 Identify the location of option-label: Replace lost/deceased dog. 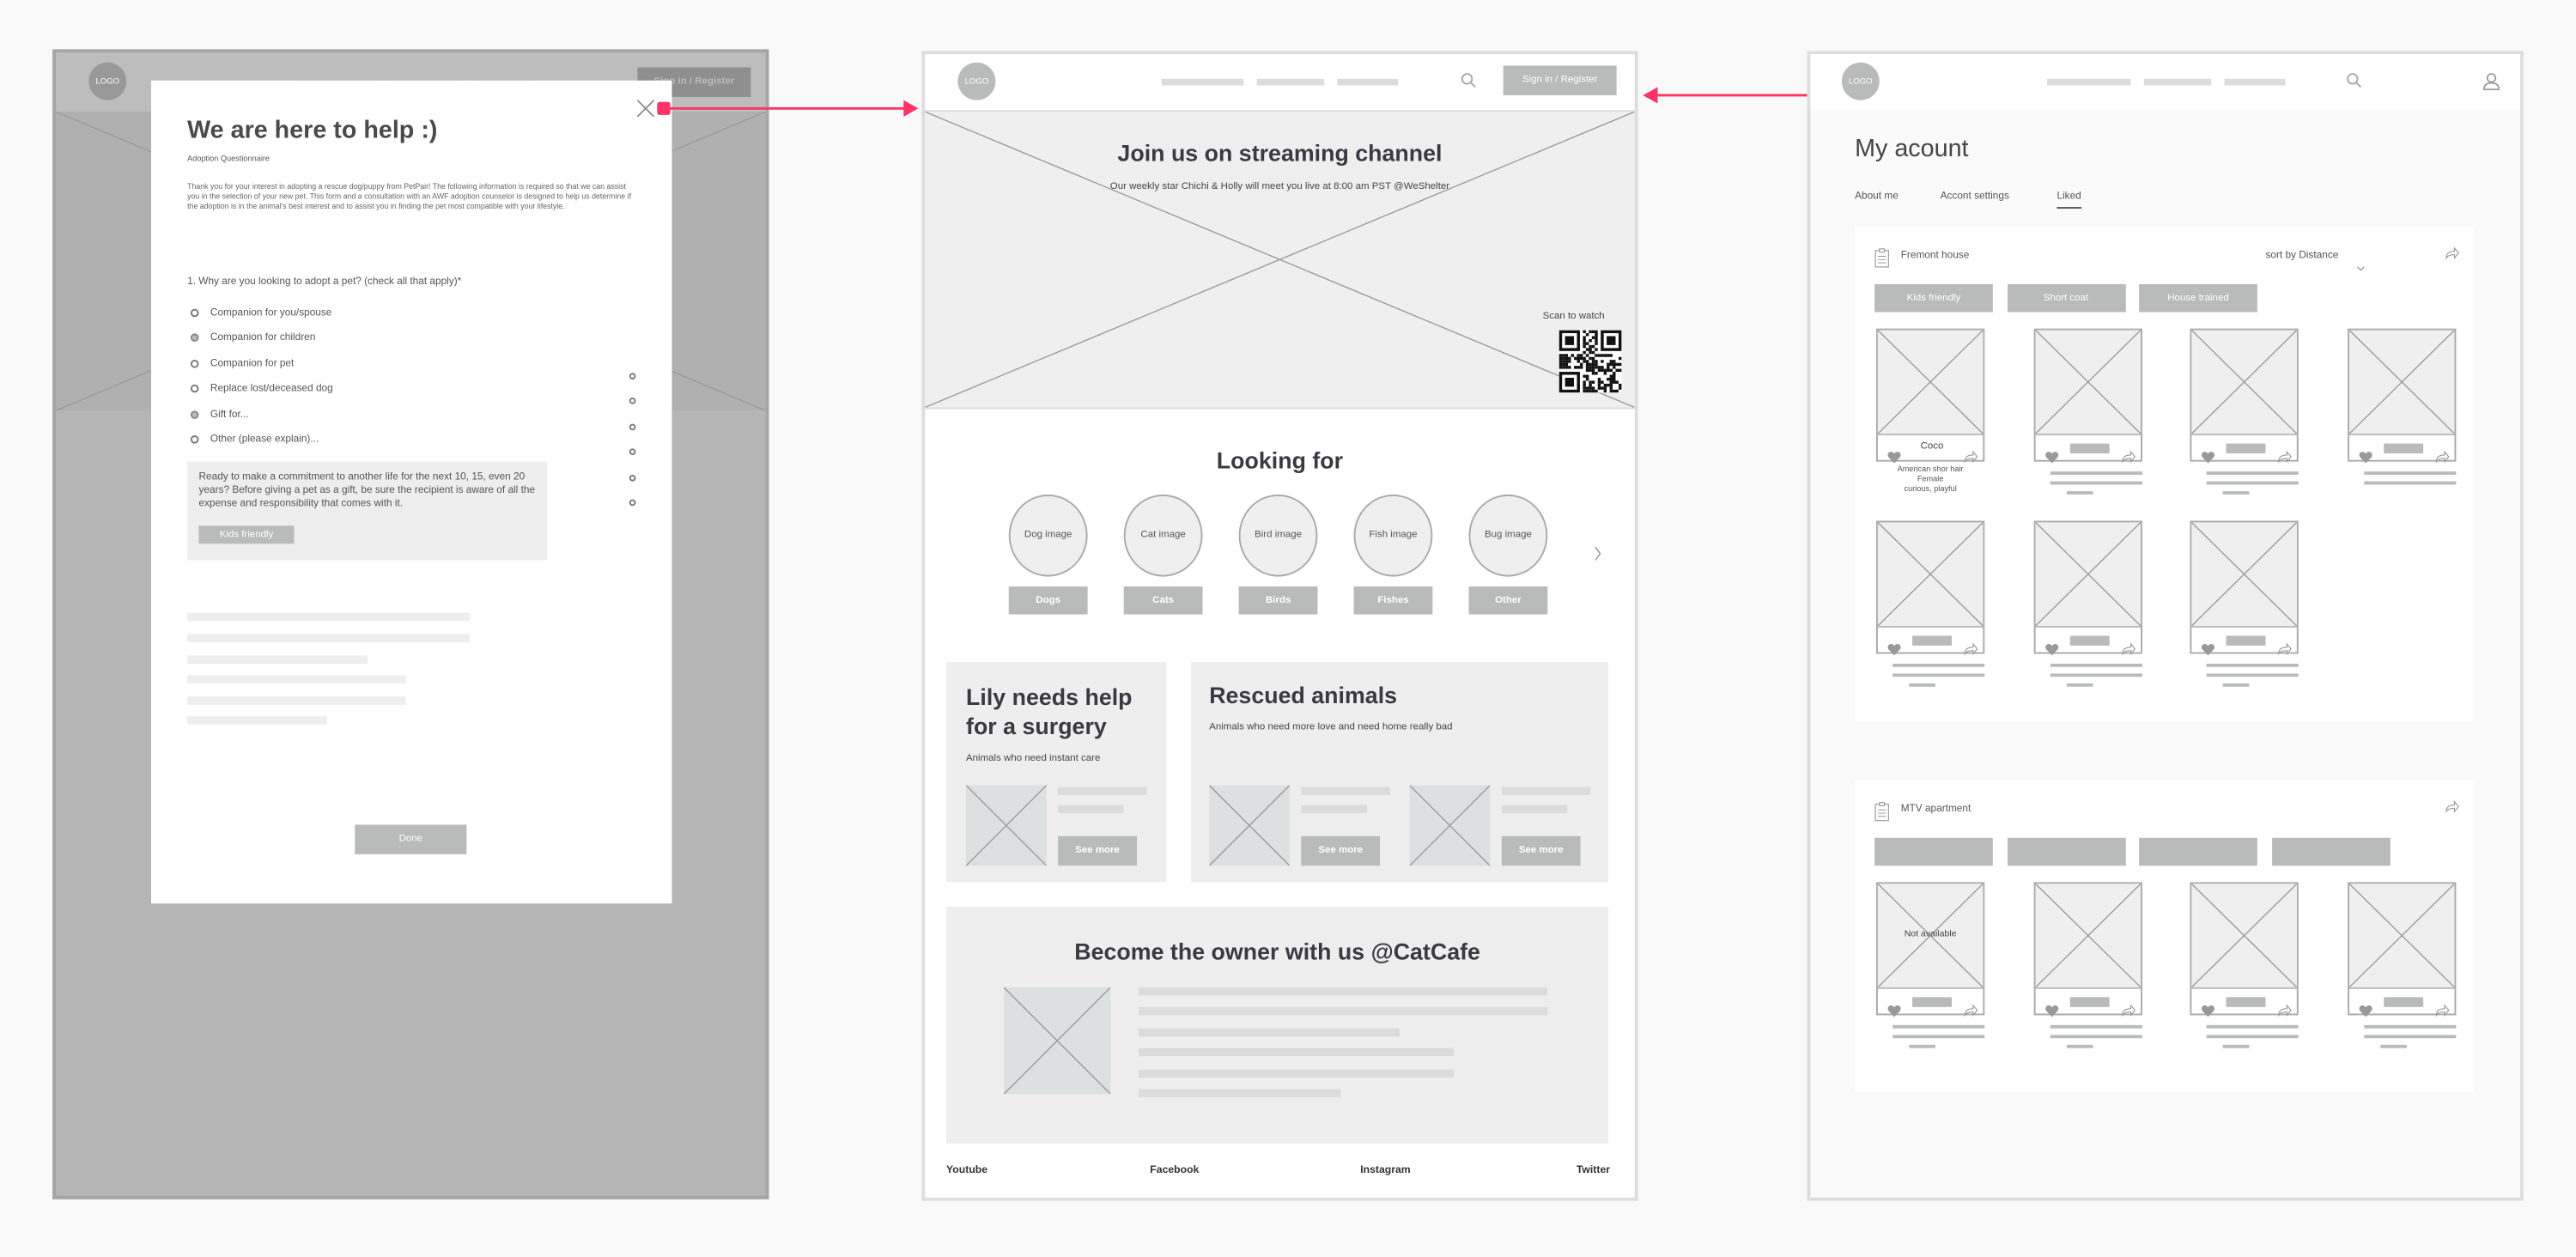
(271, 388).